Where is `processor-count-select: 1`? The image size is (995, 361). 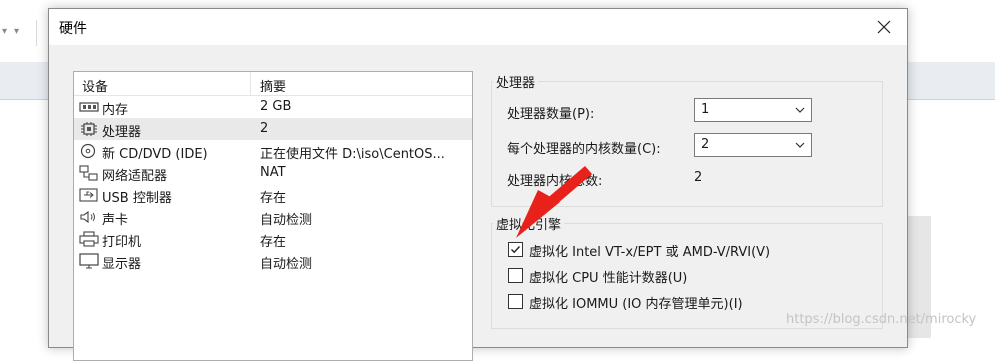
processor-count-select: 1 is located at coordinates (753, 110).